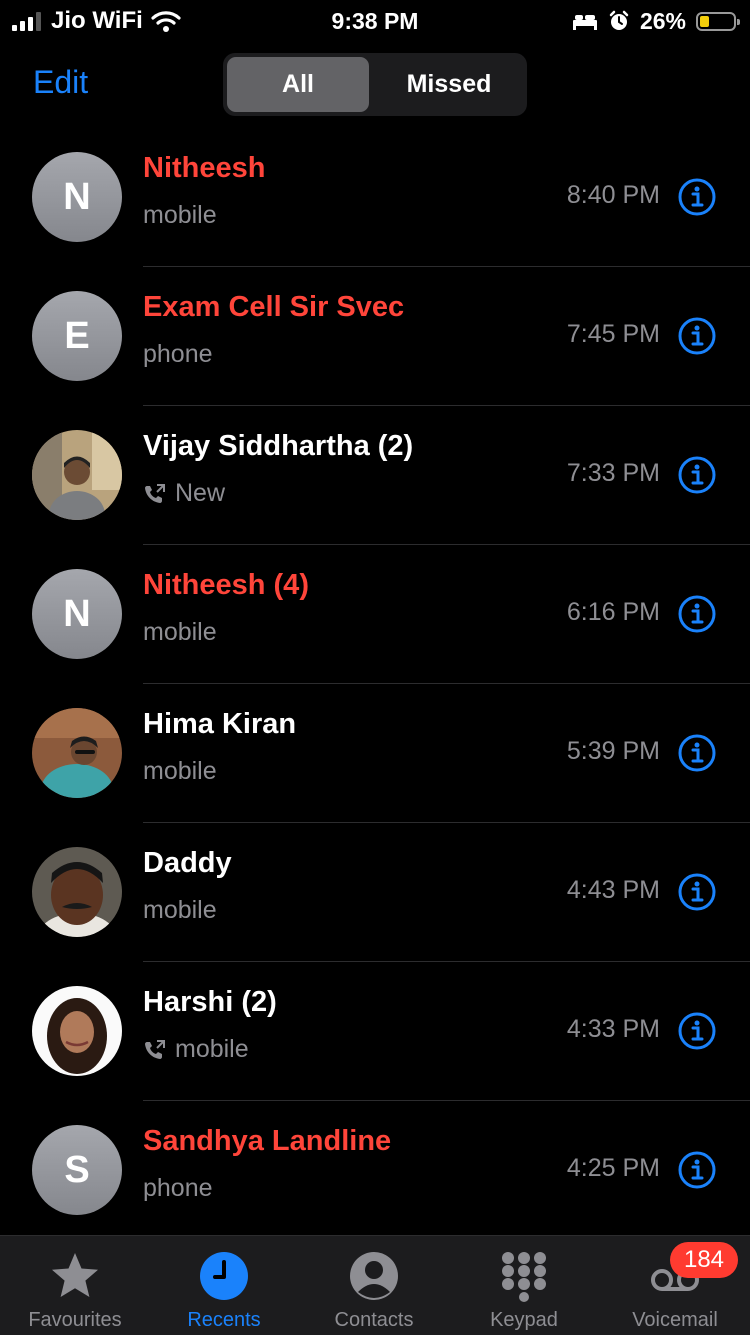  What do you see at coordinates (449, 84) in the screenshot?
I see `segment-missed: Missed` at bounding box center [449, 84].